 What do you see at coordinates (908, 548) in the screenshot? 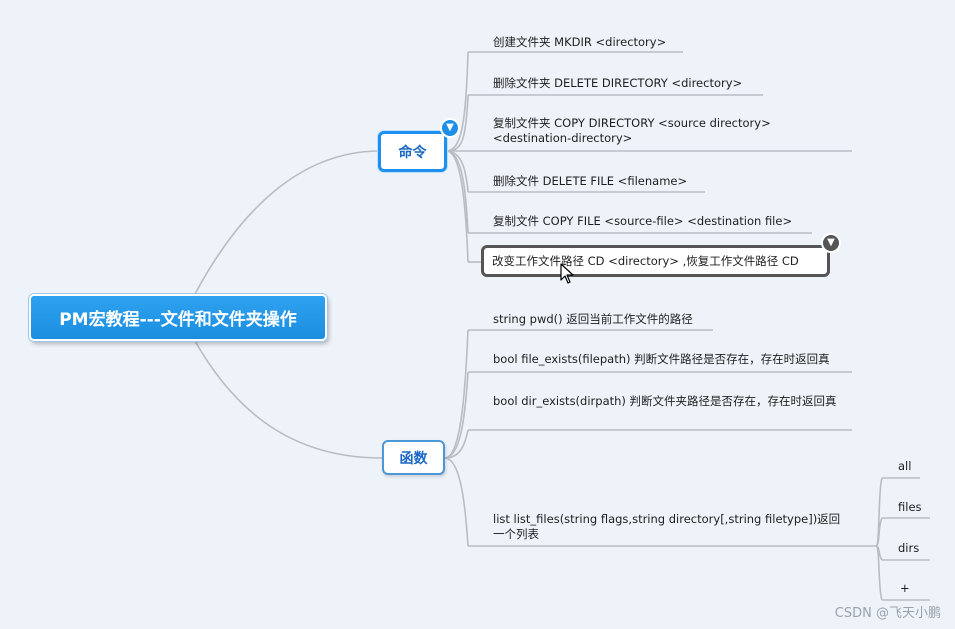
I see `flag-dirs: dirs` at bounding box center [908, 548].